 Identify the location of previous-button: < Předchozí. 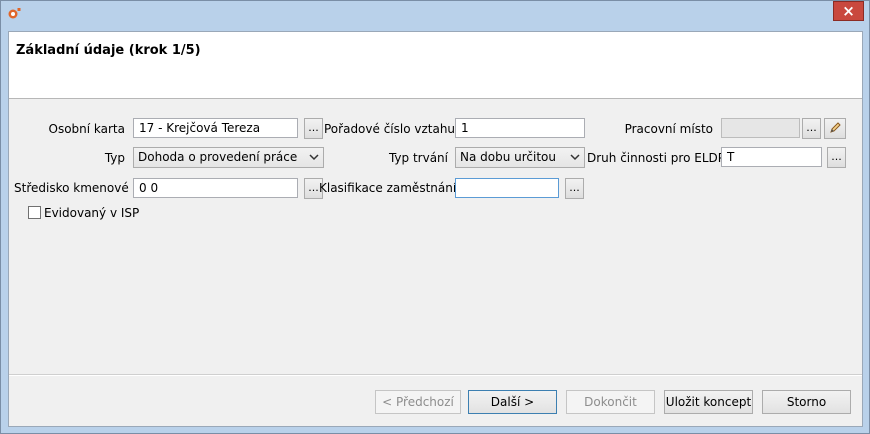
(418, 402).